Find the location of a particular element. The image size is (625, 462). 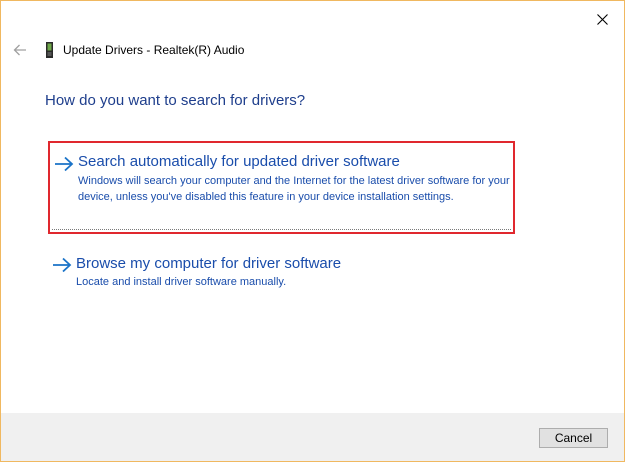

dialog-footer: Cancel is located at coordinates (312, 437).